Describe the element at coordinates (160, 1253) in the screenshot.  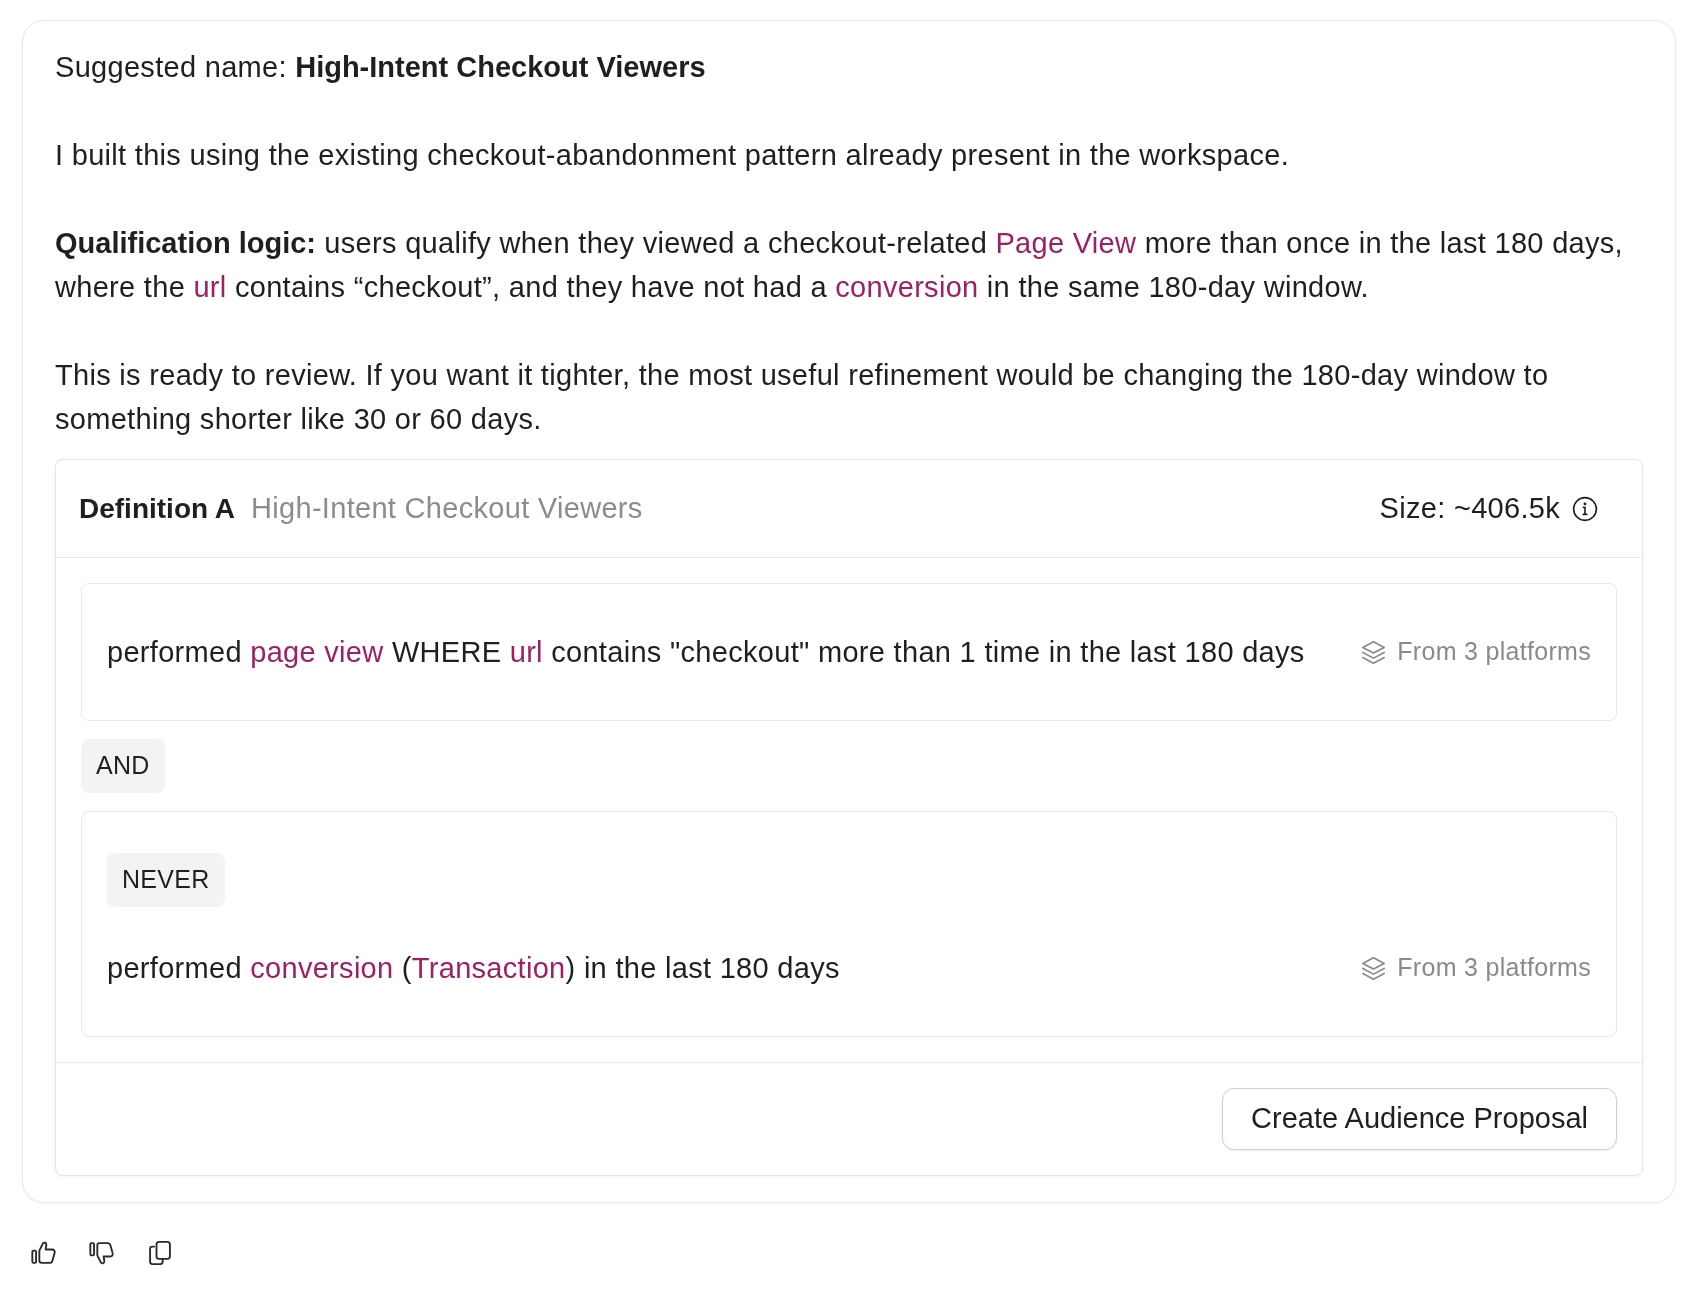
I see `copy-icon` at that location.